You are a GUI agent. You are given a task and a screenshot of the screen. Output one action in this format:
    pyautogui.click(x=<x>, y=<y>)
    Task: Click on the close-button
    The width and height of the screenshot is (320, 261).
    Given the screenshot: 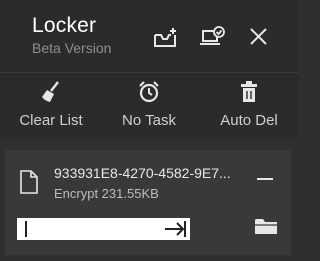 What is the action you would take?
    pyautogui.click(x=259, y=37)
    